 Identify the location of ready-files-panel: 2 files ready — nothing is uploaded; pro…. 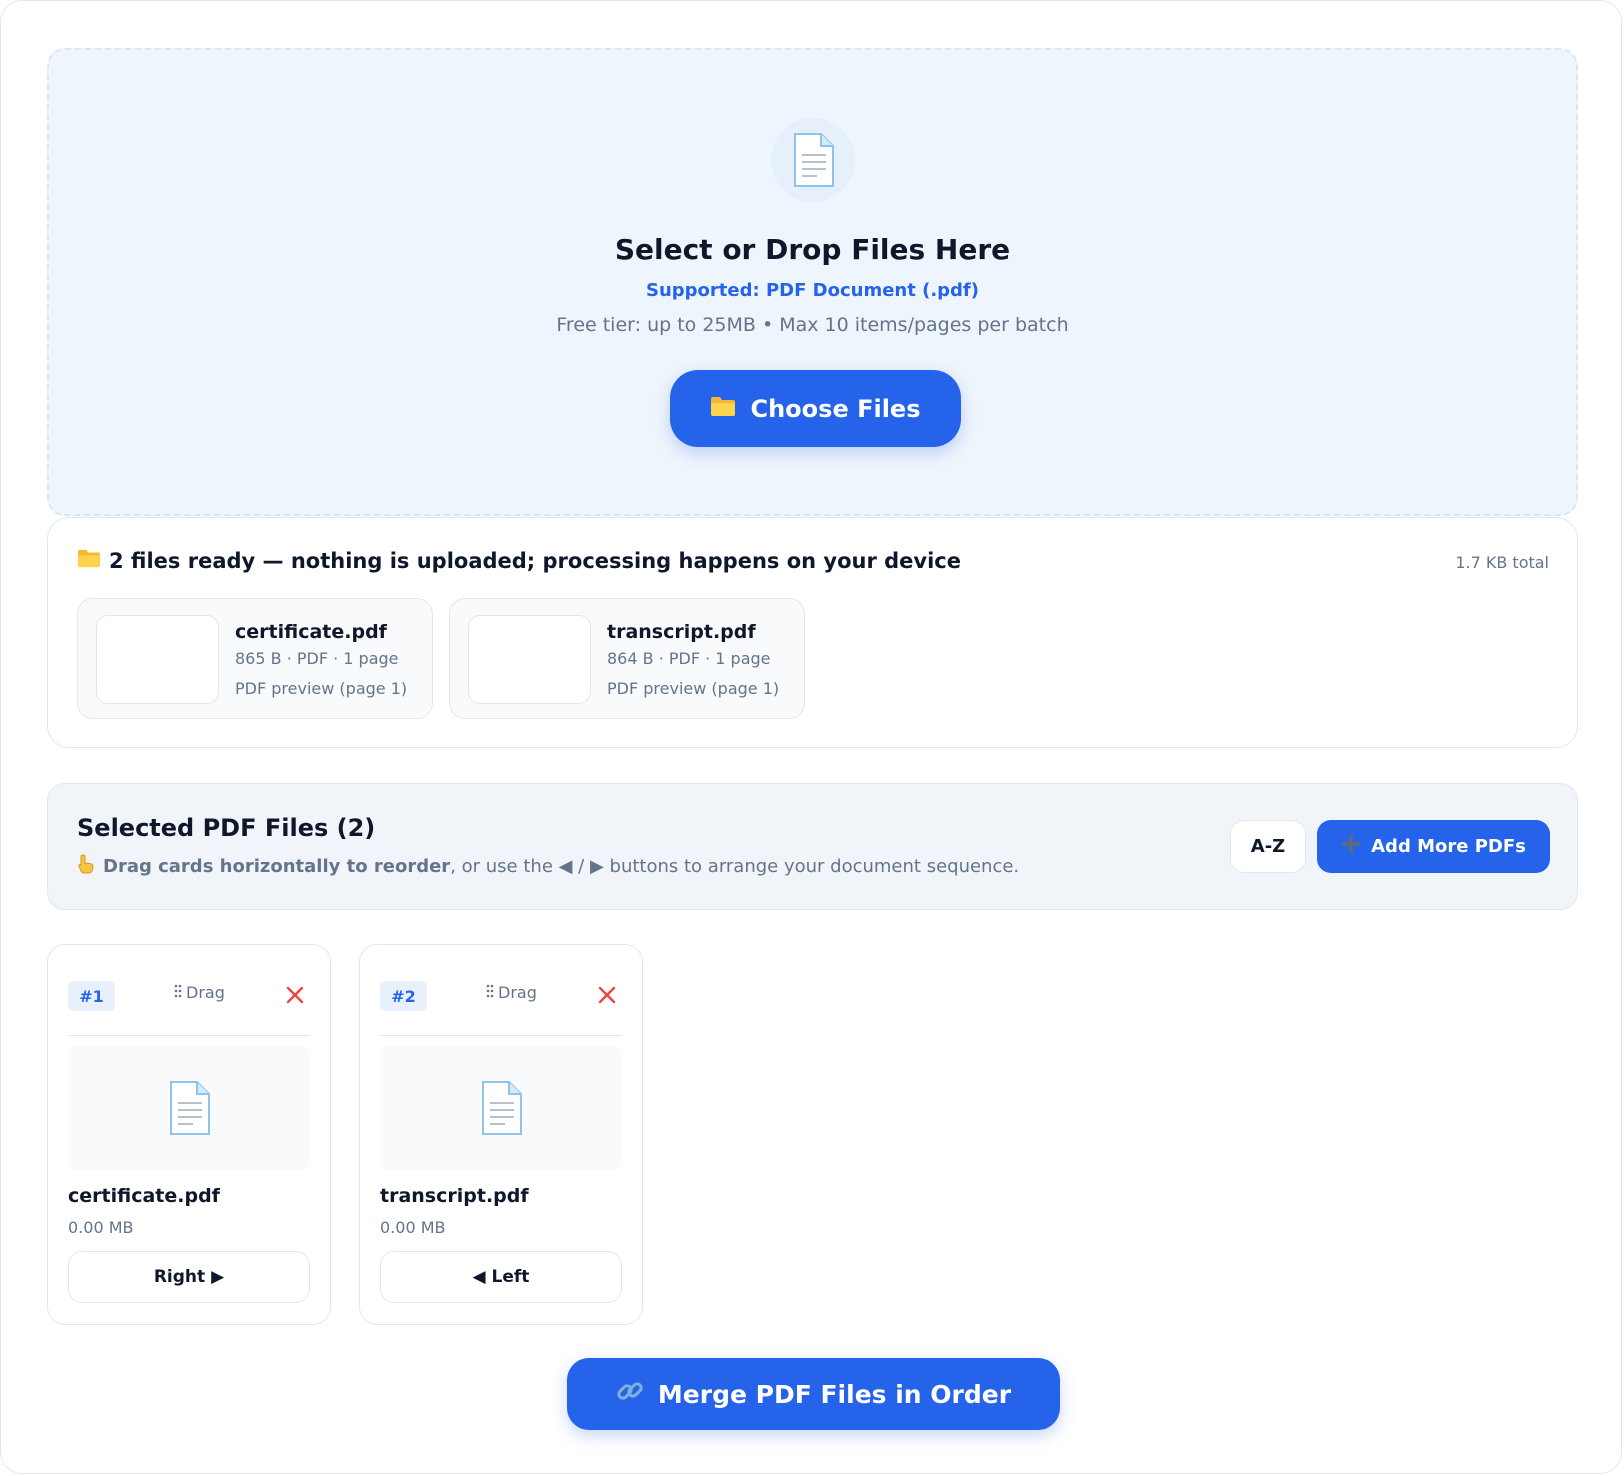
(812, 632).